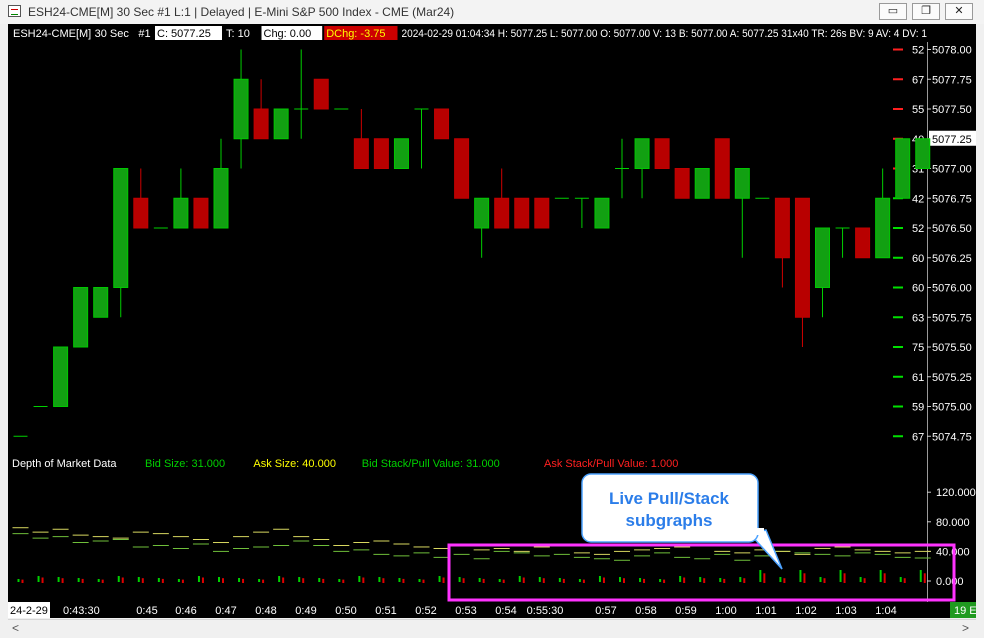 The height and width of the screenshot is (638, 984). I want to click on dom-size-label: 61, so click(918, 378).